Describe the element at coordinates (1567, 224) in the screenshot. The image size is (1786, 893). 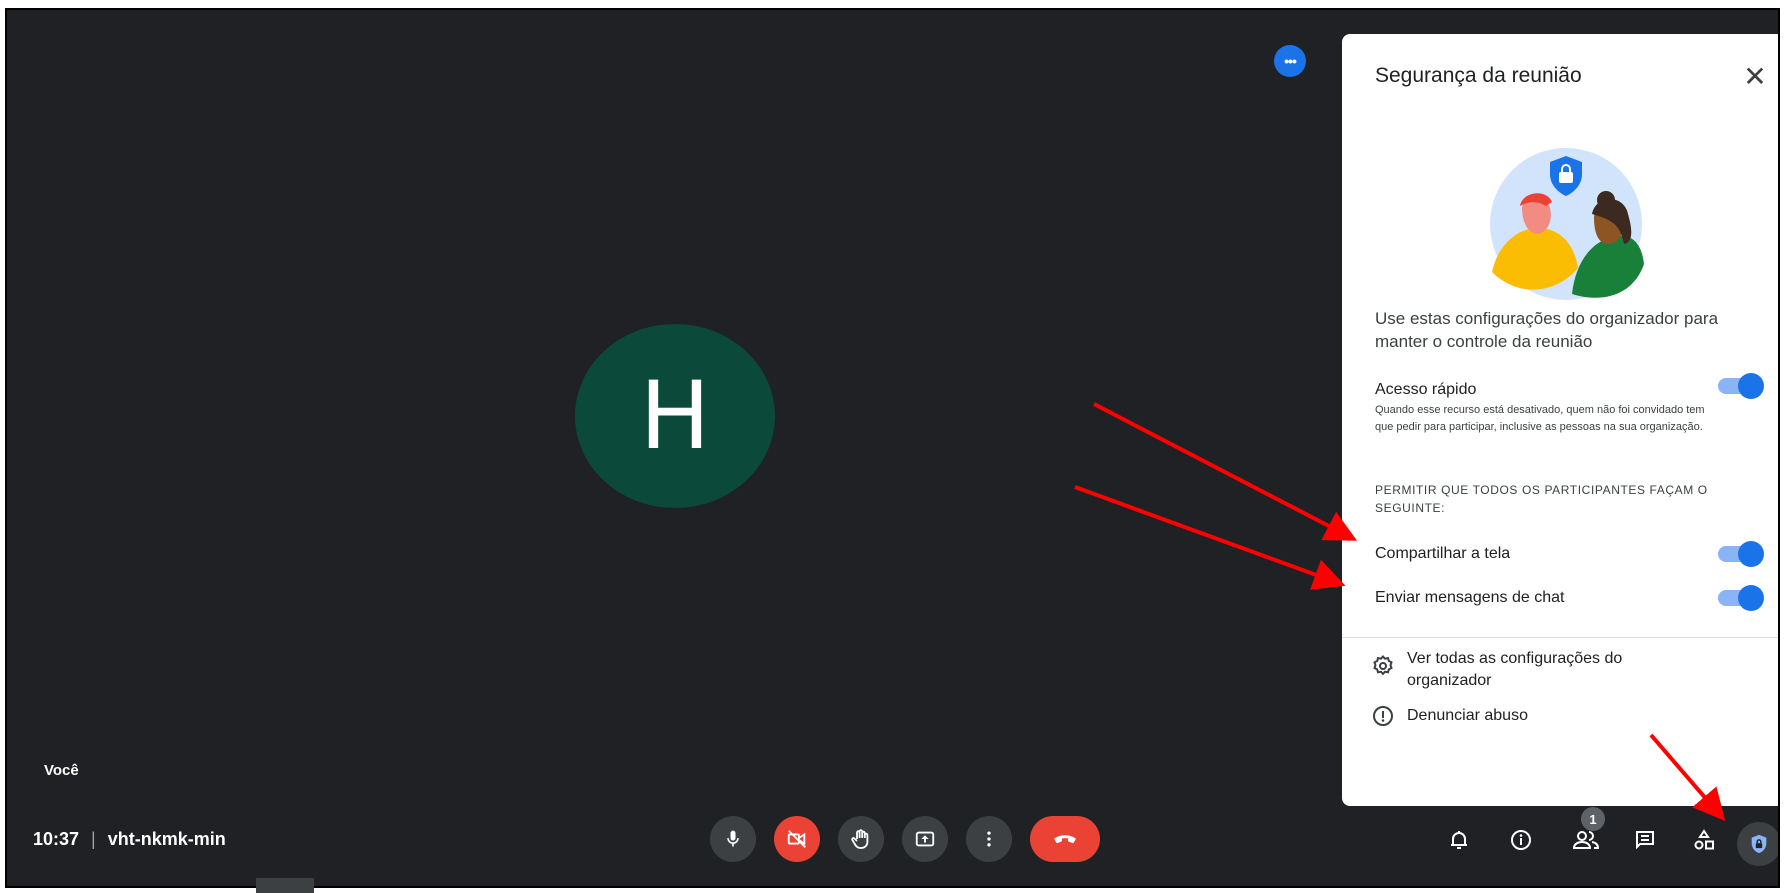
I see `security-illustration` at that location.